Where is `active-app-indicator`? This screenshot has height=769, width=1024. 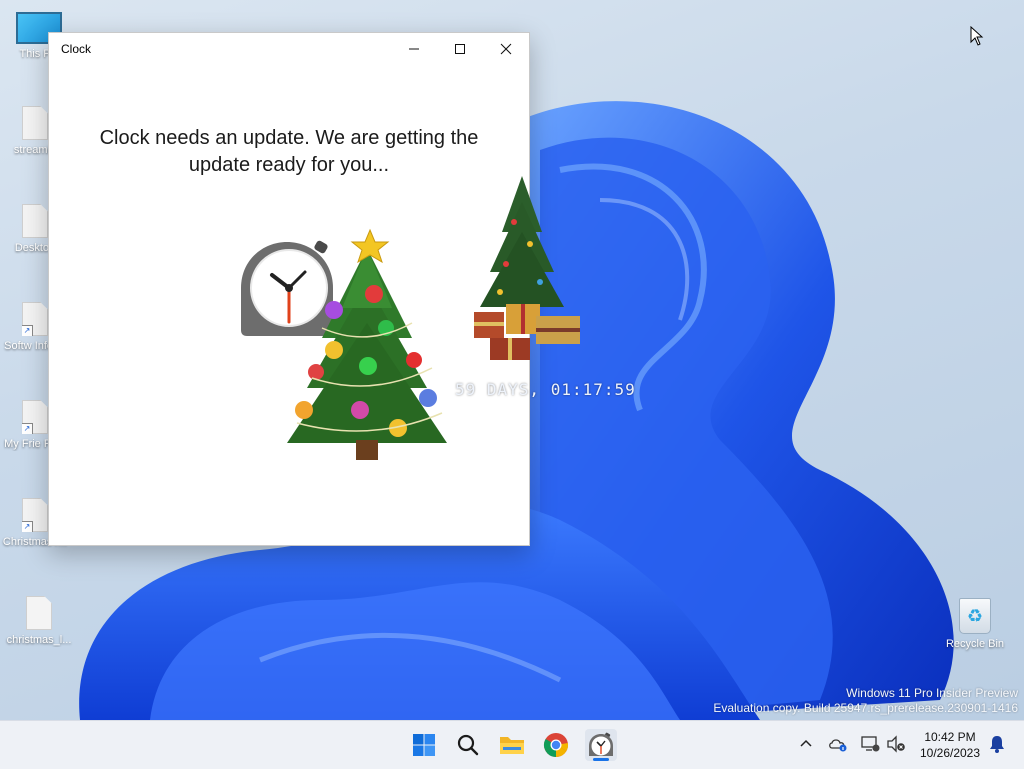 active-app-indicator is located at coordinates (601, 759).